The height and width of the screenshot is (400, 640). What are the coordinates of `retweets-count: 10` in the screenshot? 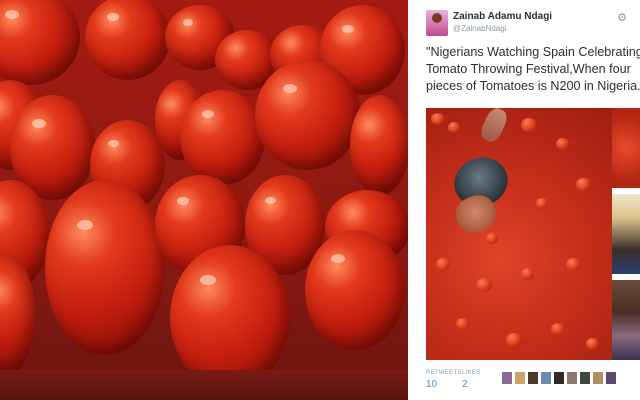 It's located at (431, 384).